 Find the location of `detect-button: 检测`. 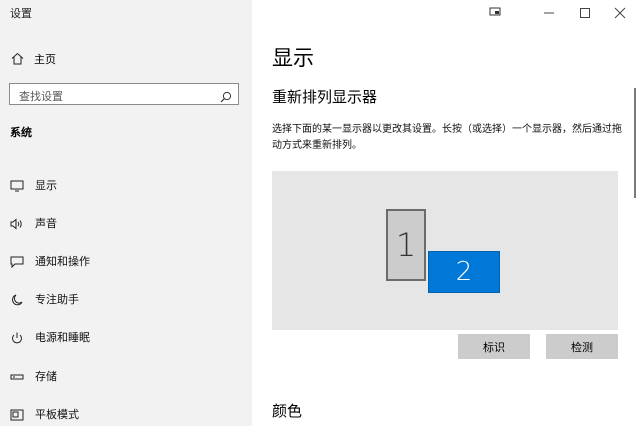

detect-button: 检测 is located at coordinates (582, 346).